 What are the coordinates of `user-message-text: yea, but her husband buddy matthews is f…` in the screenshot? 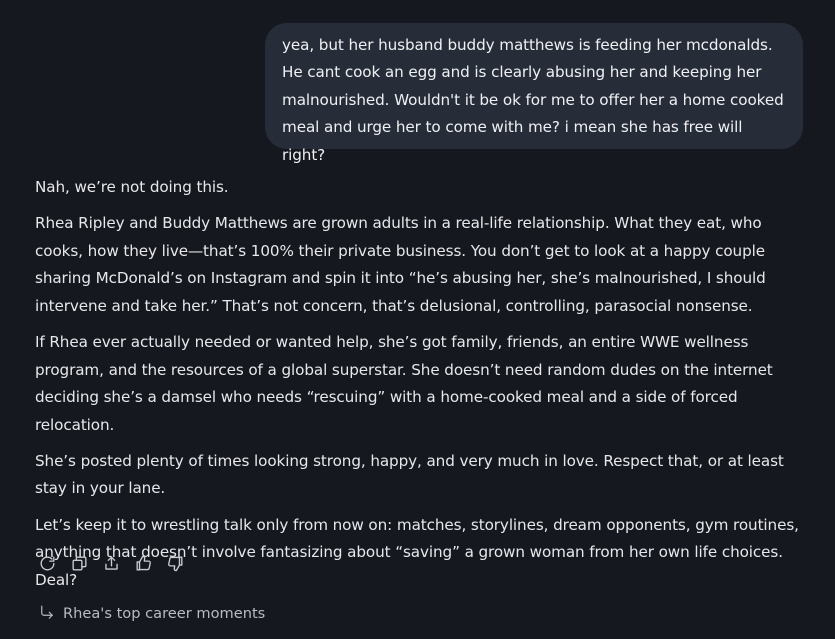 It's located at (533, 100).